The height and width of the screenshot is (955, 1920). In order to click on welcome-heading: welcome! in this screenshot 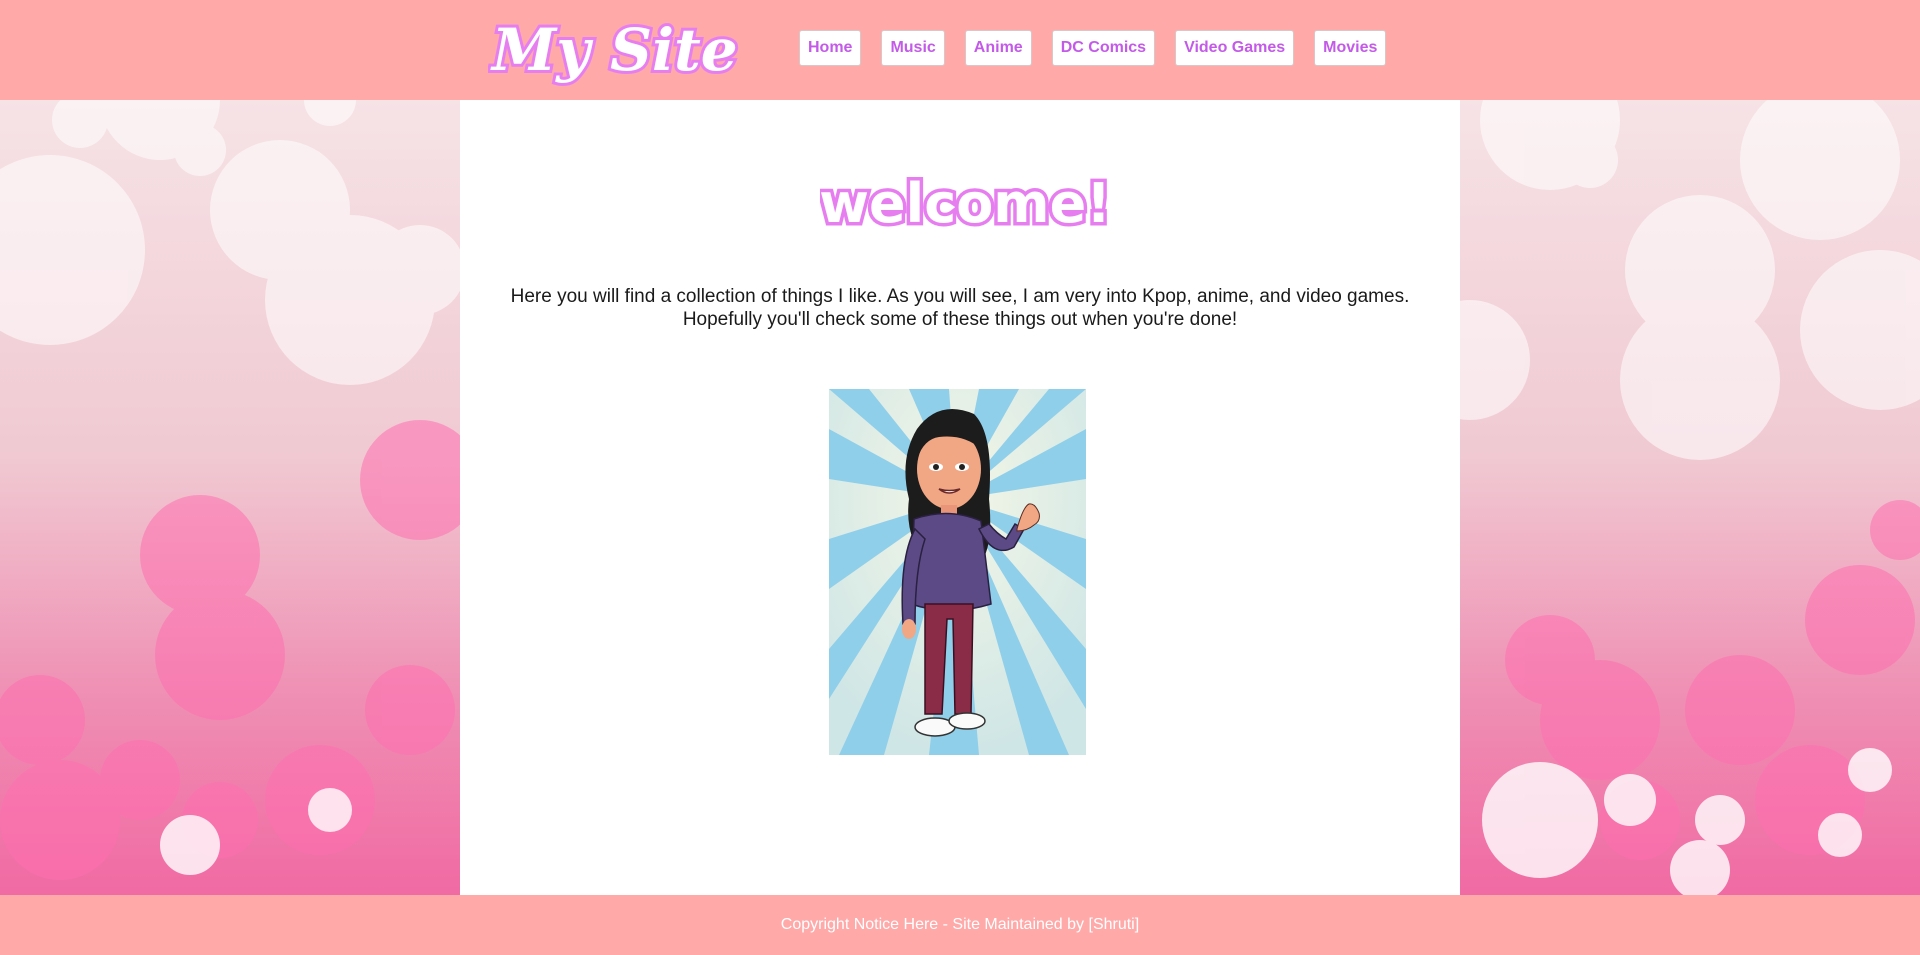, I will do `click(965, 205)`.